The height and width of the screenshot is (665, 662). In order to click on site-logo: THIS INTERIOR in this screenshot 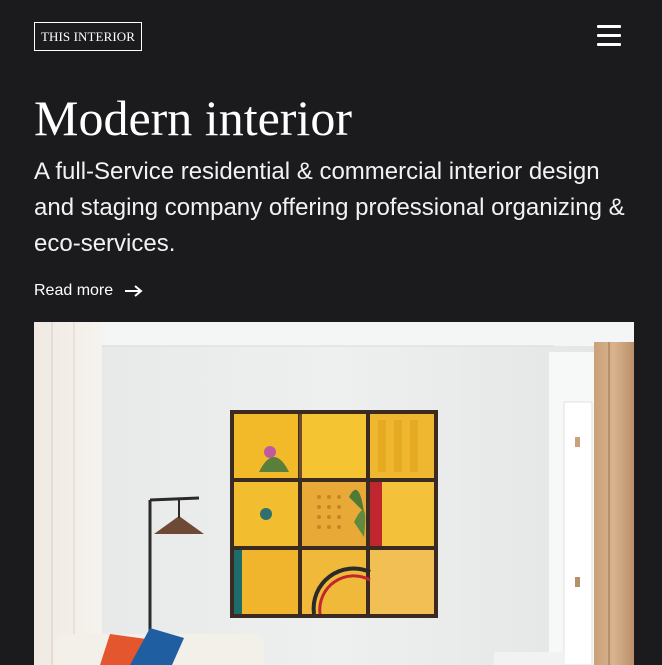, I will do `click(88, 36)`.